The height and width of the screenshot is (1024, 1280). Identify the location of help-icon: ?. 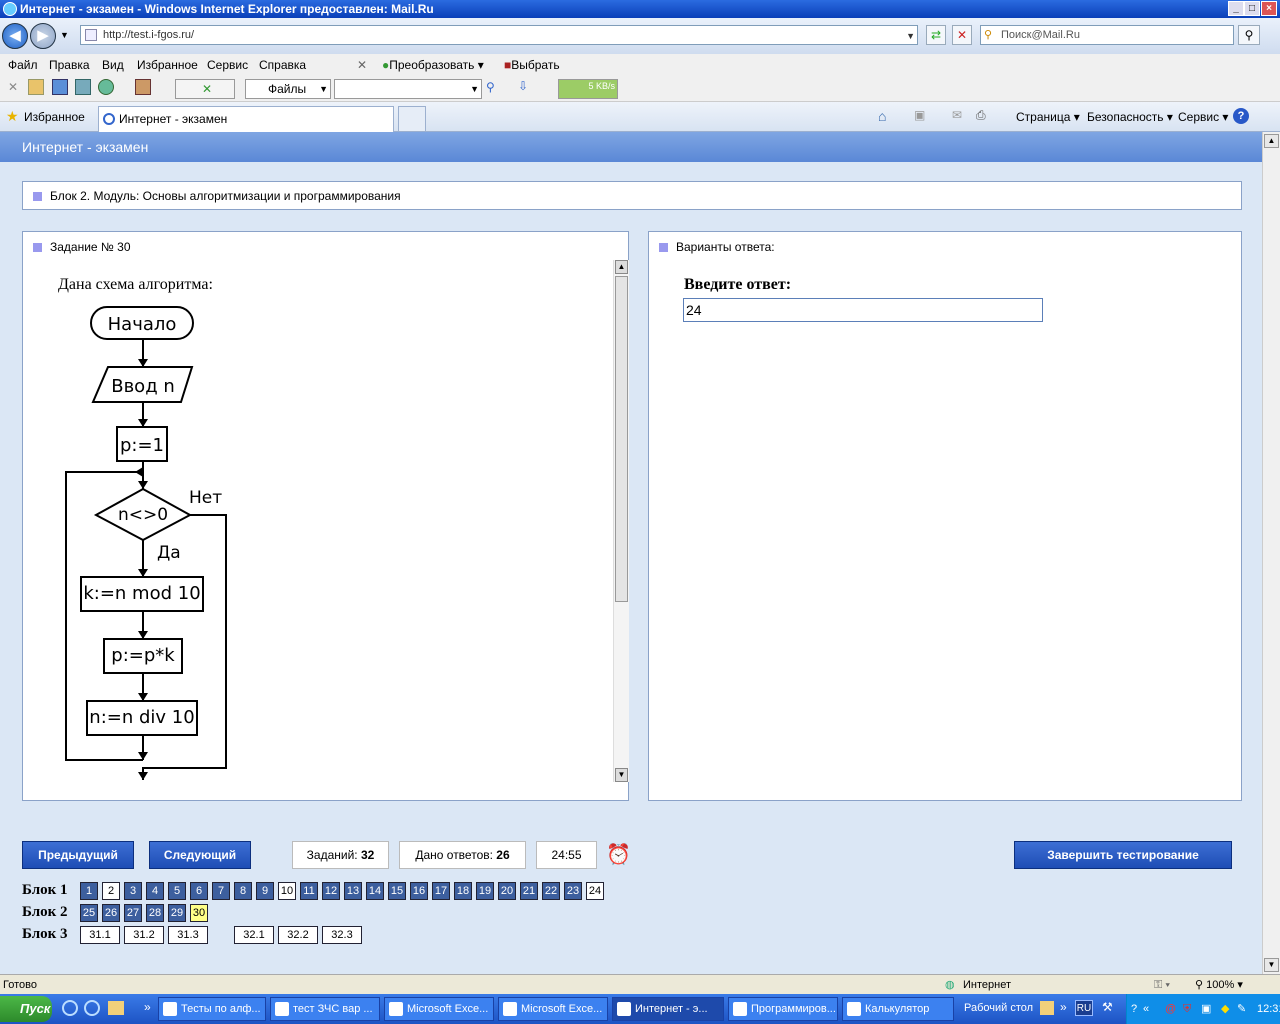
(1241, 116).